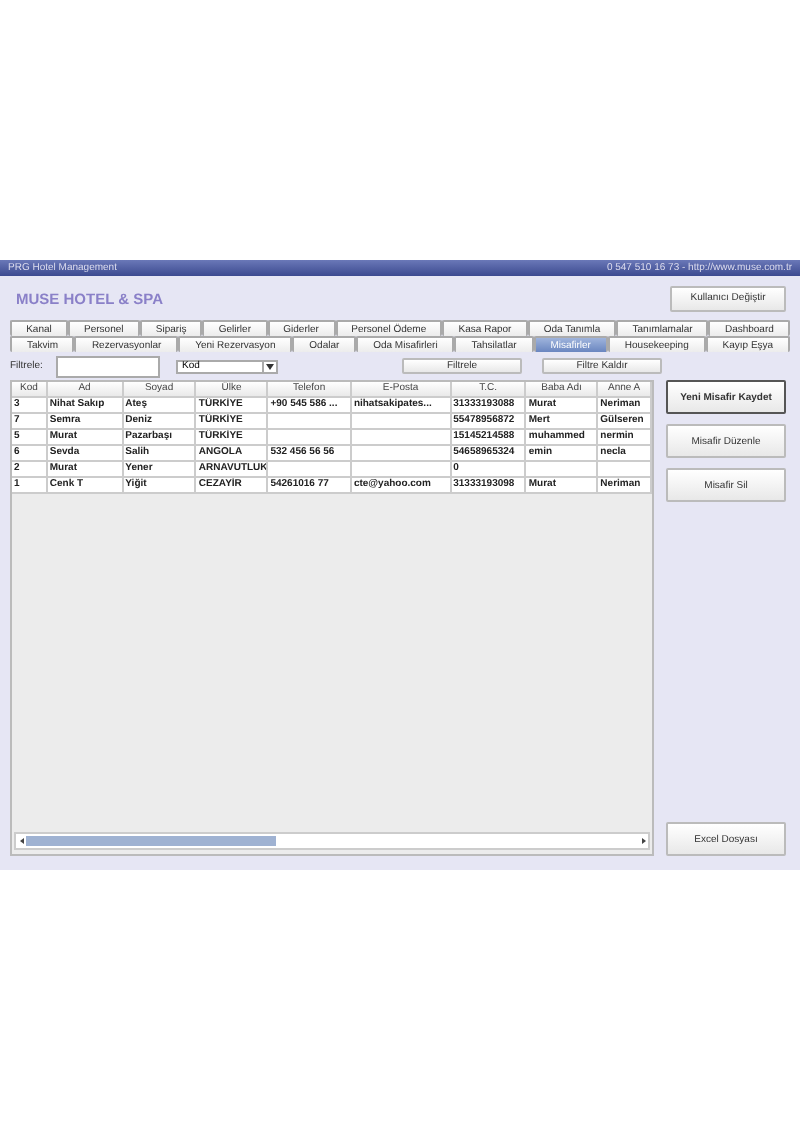  What do you see at coordinates (108, 366) in the screenshot?
I see `filter-field` at bounding box center [108, 366].